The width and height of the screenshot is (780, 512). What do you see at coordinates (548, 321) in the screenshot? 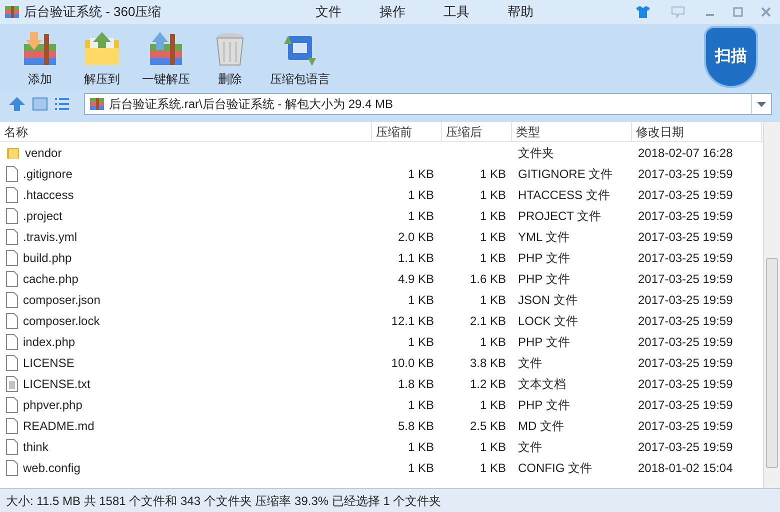
I see `table-cell: LOCK 文件` at bounding box center [548, 321].